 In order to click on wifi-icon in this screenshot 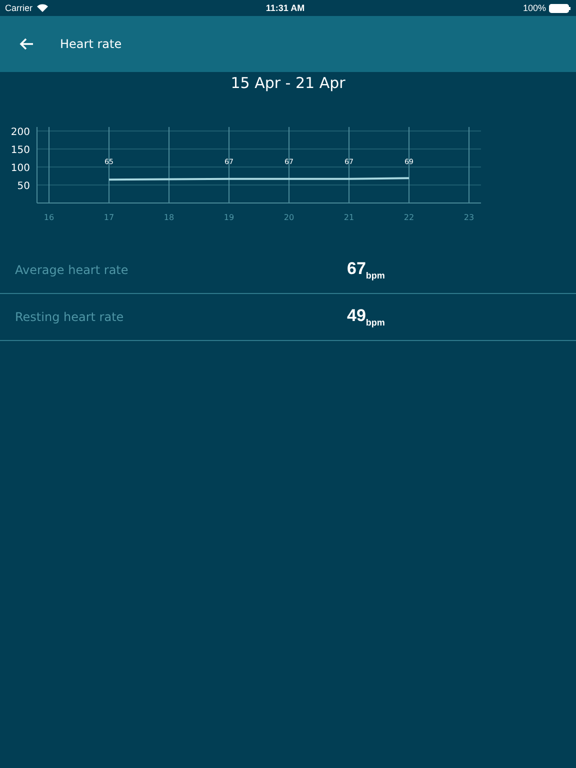, I will do `click(42, 8)`.